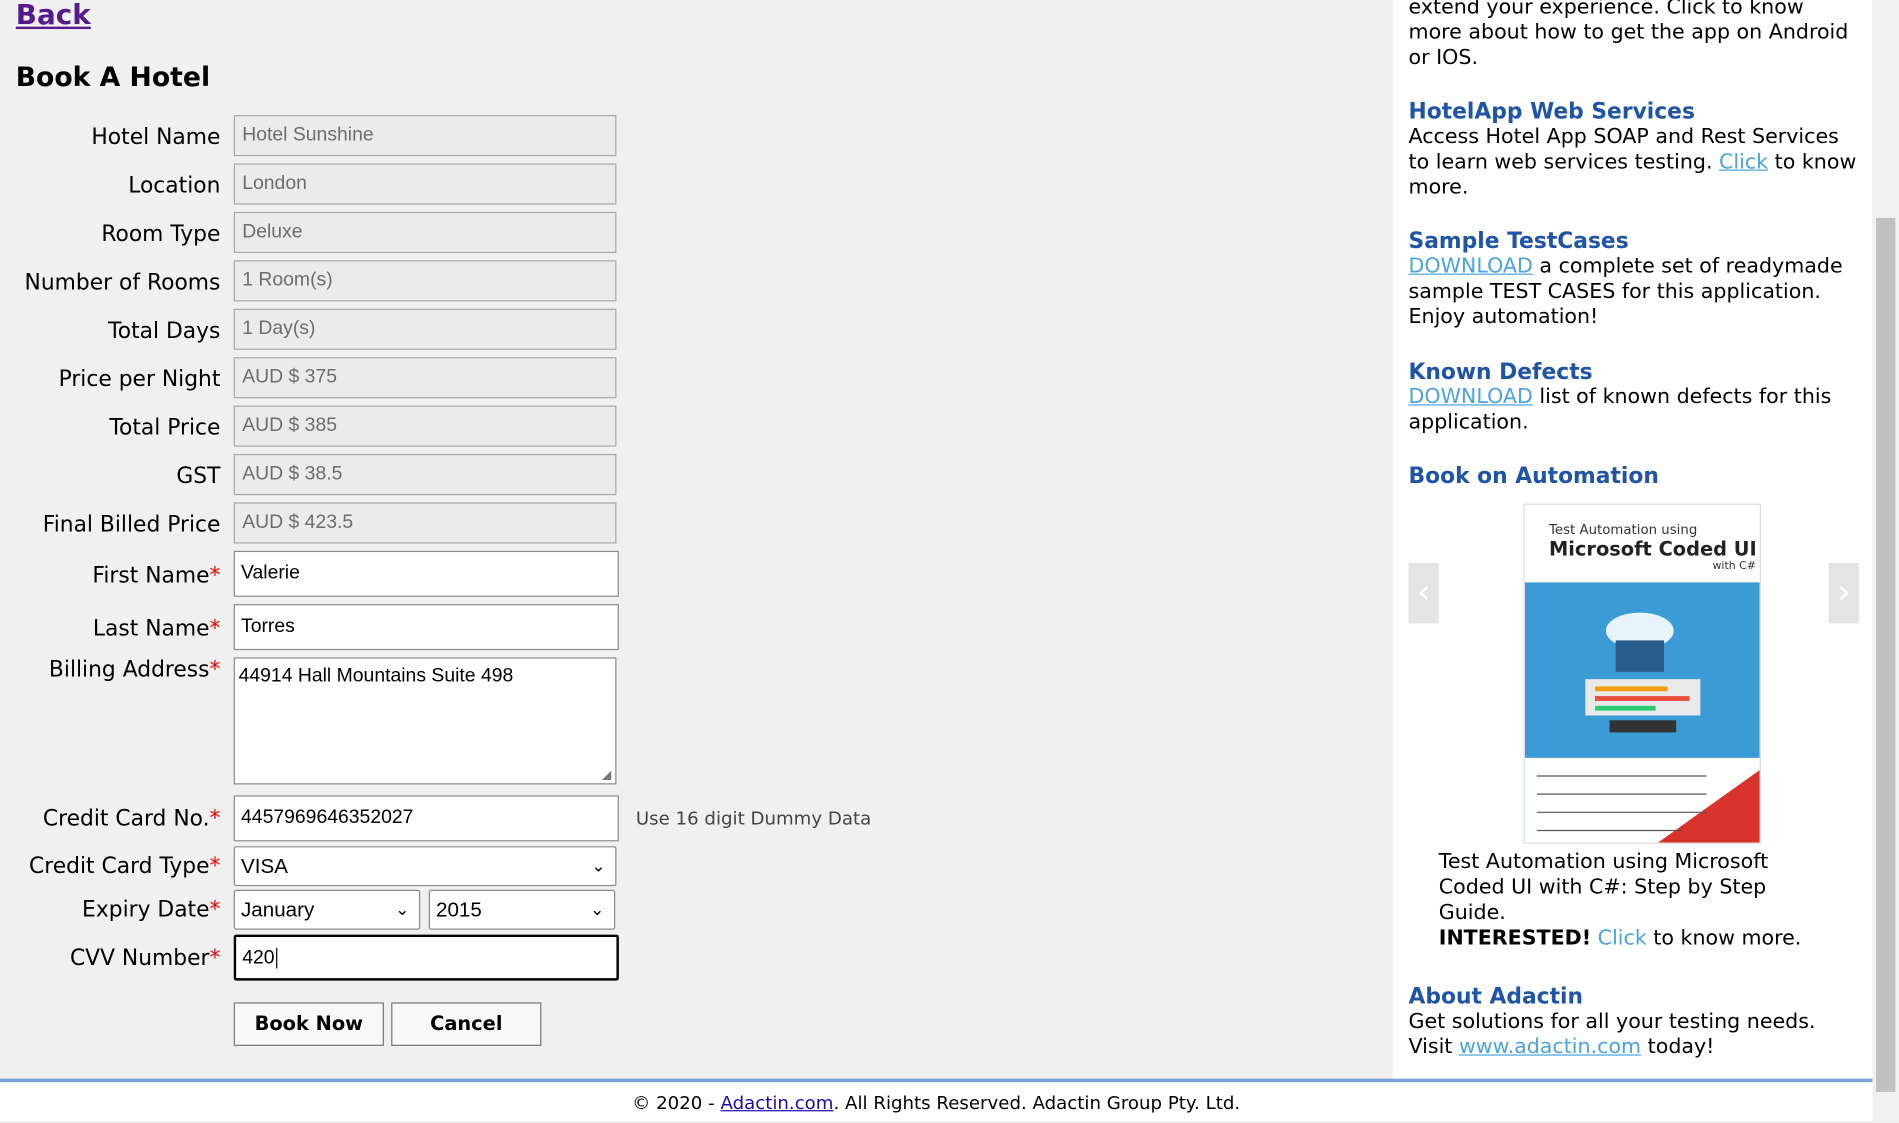  I want to click on card-type-value: VISA, so click(264, 866).